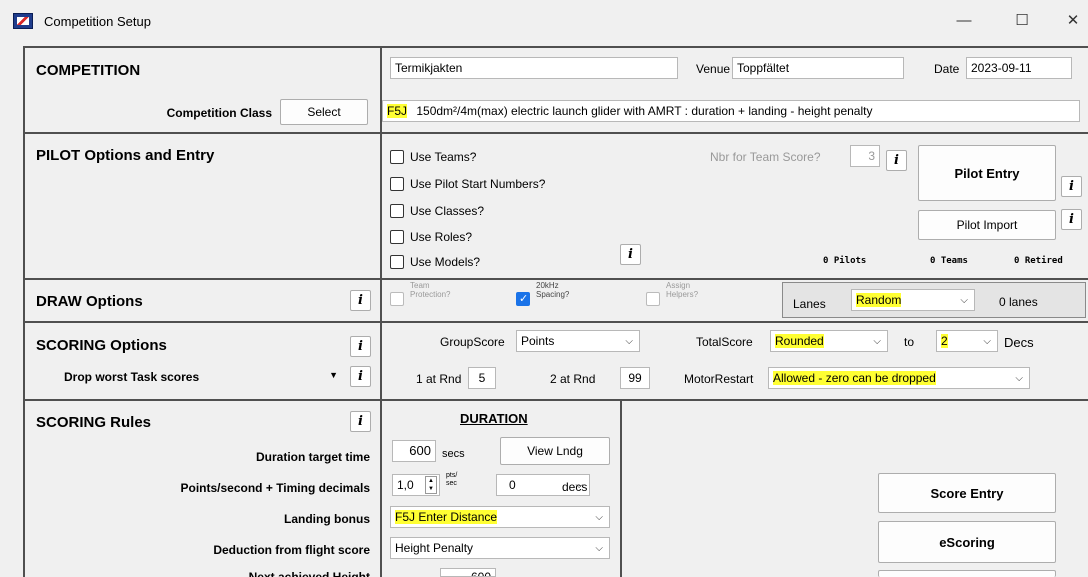  I want to click on minimize-button: —, so click(964, 21).